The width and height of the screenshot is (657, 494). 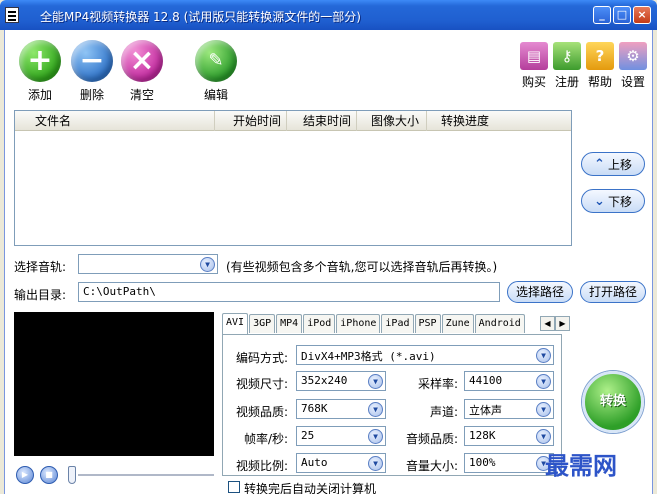 I want to click on column-start-time: 开始时间, so click(x=251, y=121).